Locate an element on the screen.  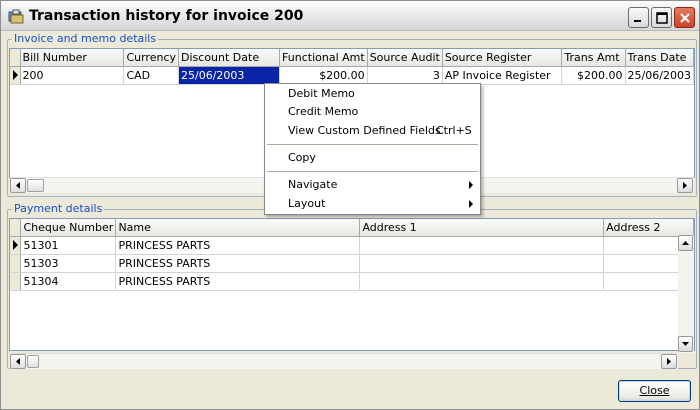
cell-source-register: AP Invoice Register is located at coordinates (502, 75).